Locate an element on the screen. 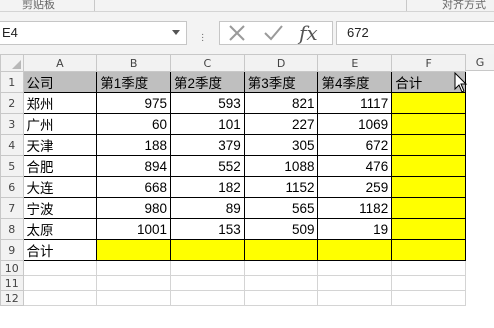  cell-value: 565 is located at coordinates (281, 208).